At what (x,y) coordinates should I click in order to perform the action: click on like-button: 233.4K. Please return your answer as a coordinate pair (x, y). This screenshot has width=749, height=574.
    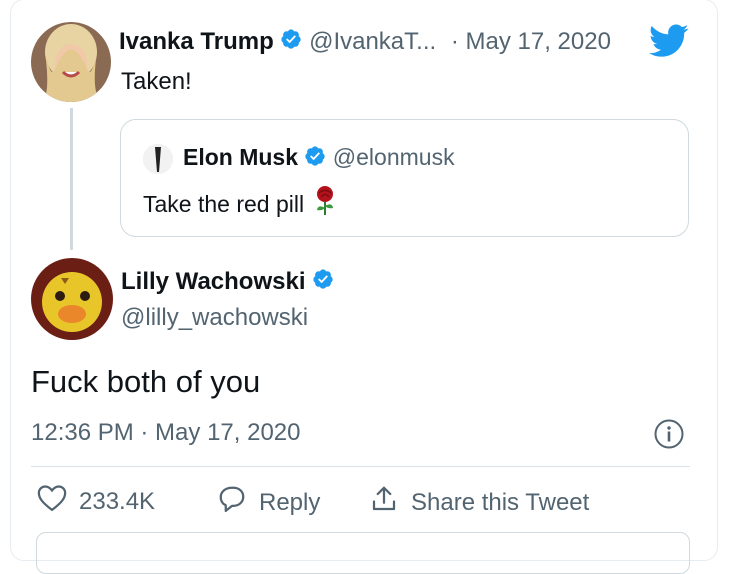
    Looking at the image, I should click on (96, 501).